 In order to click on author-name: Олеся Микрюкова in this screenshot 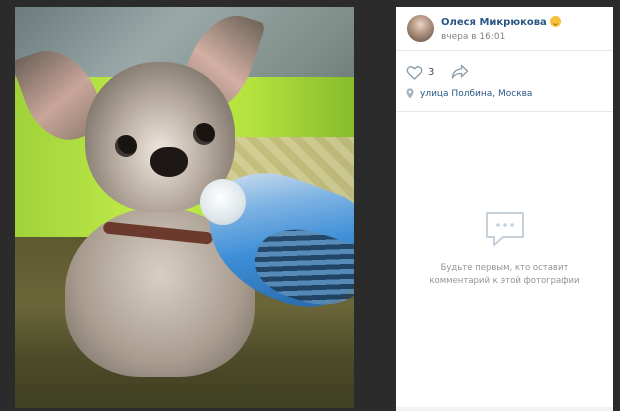, I will do `click(501, 22)`.